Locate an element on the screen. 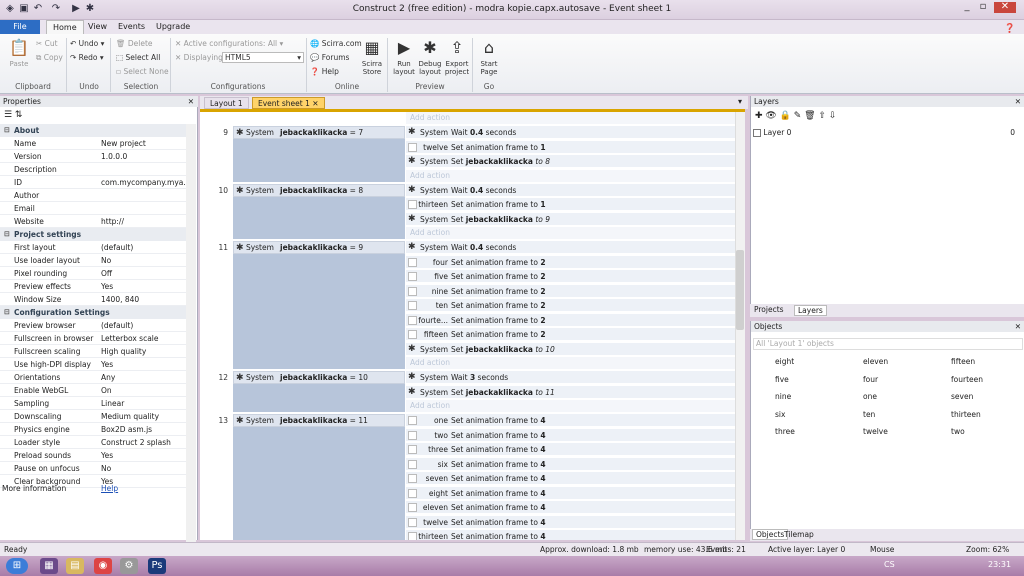 This screenshot has width=1024, height=576. action-row: one Set animation frame to 4 is located at coordinates (571, 420).